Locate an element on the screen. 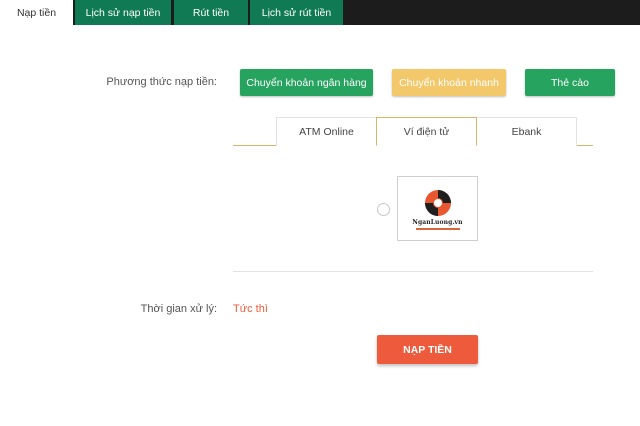 This screenshot has height=426, width=640. scratch-card-button: Thẻ cào is located at coordinates (570, 82).